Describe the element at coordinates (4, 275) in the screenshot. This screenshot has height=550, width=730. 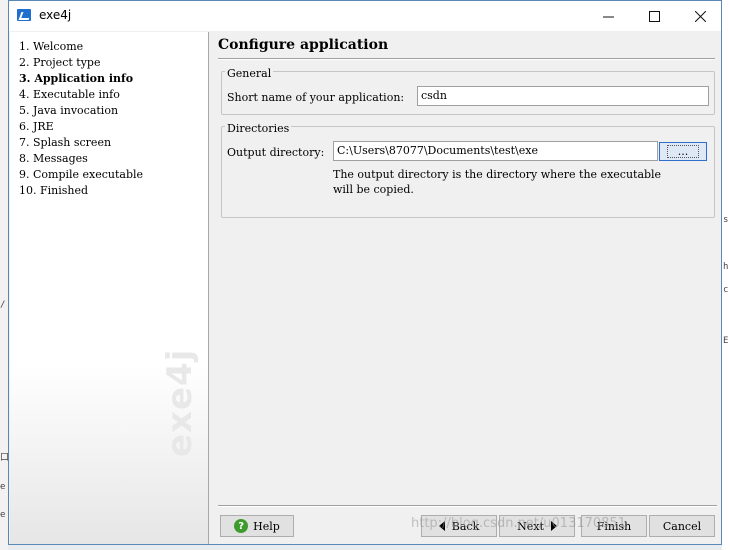
I see `background-window-strip-left: / 口 e e` at that location.